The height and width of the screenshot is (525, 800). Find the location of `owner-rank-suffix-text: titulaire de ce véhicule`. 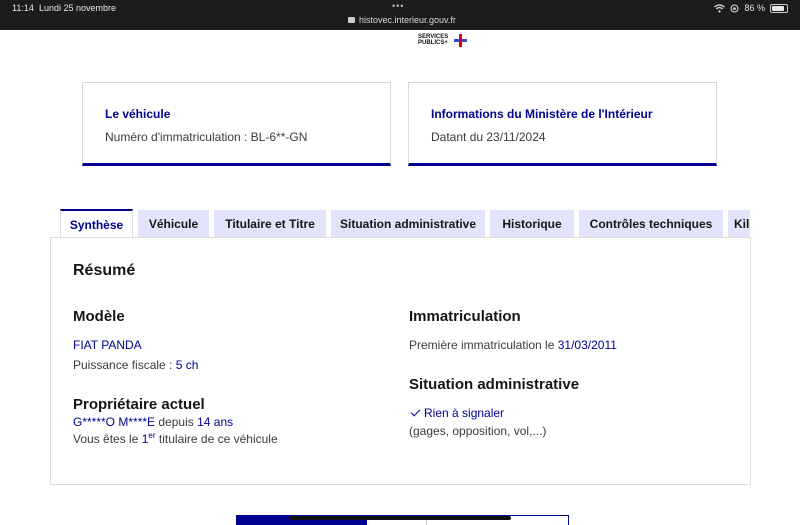

owner-rank-suffix-text: titulaire de ce véhicule is located at coordinates (218, 439).